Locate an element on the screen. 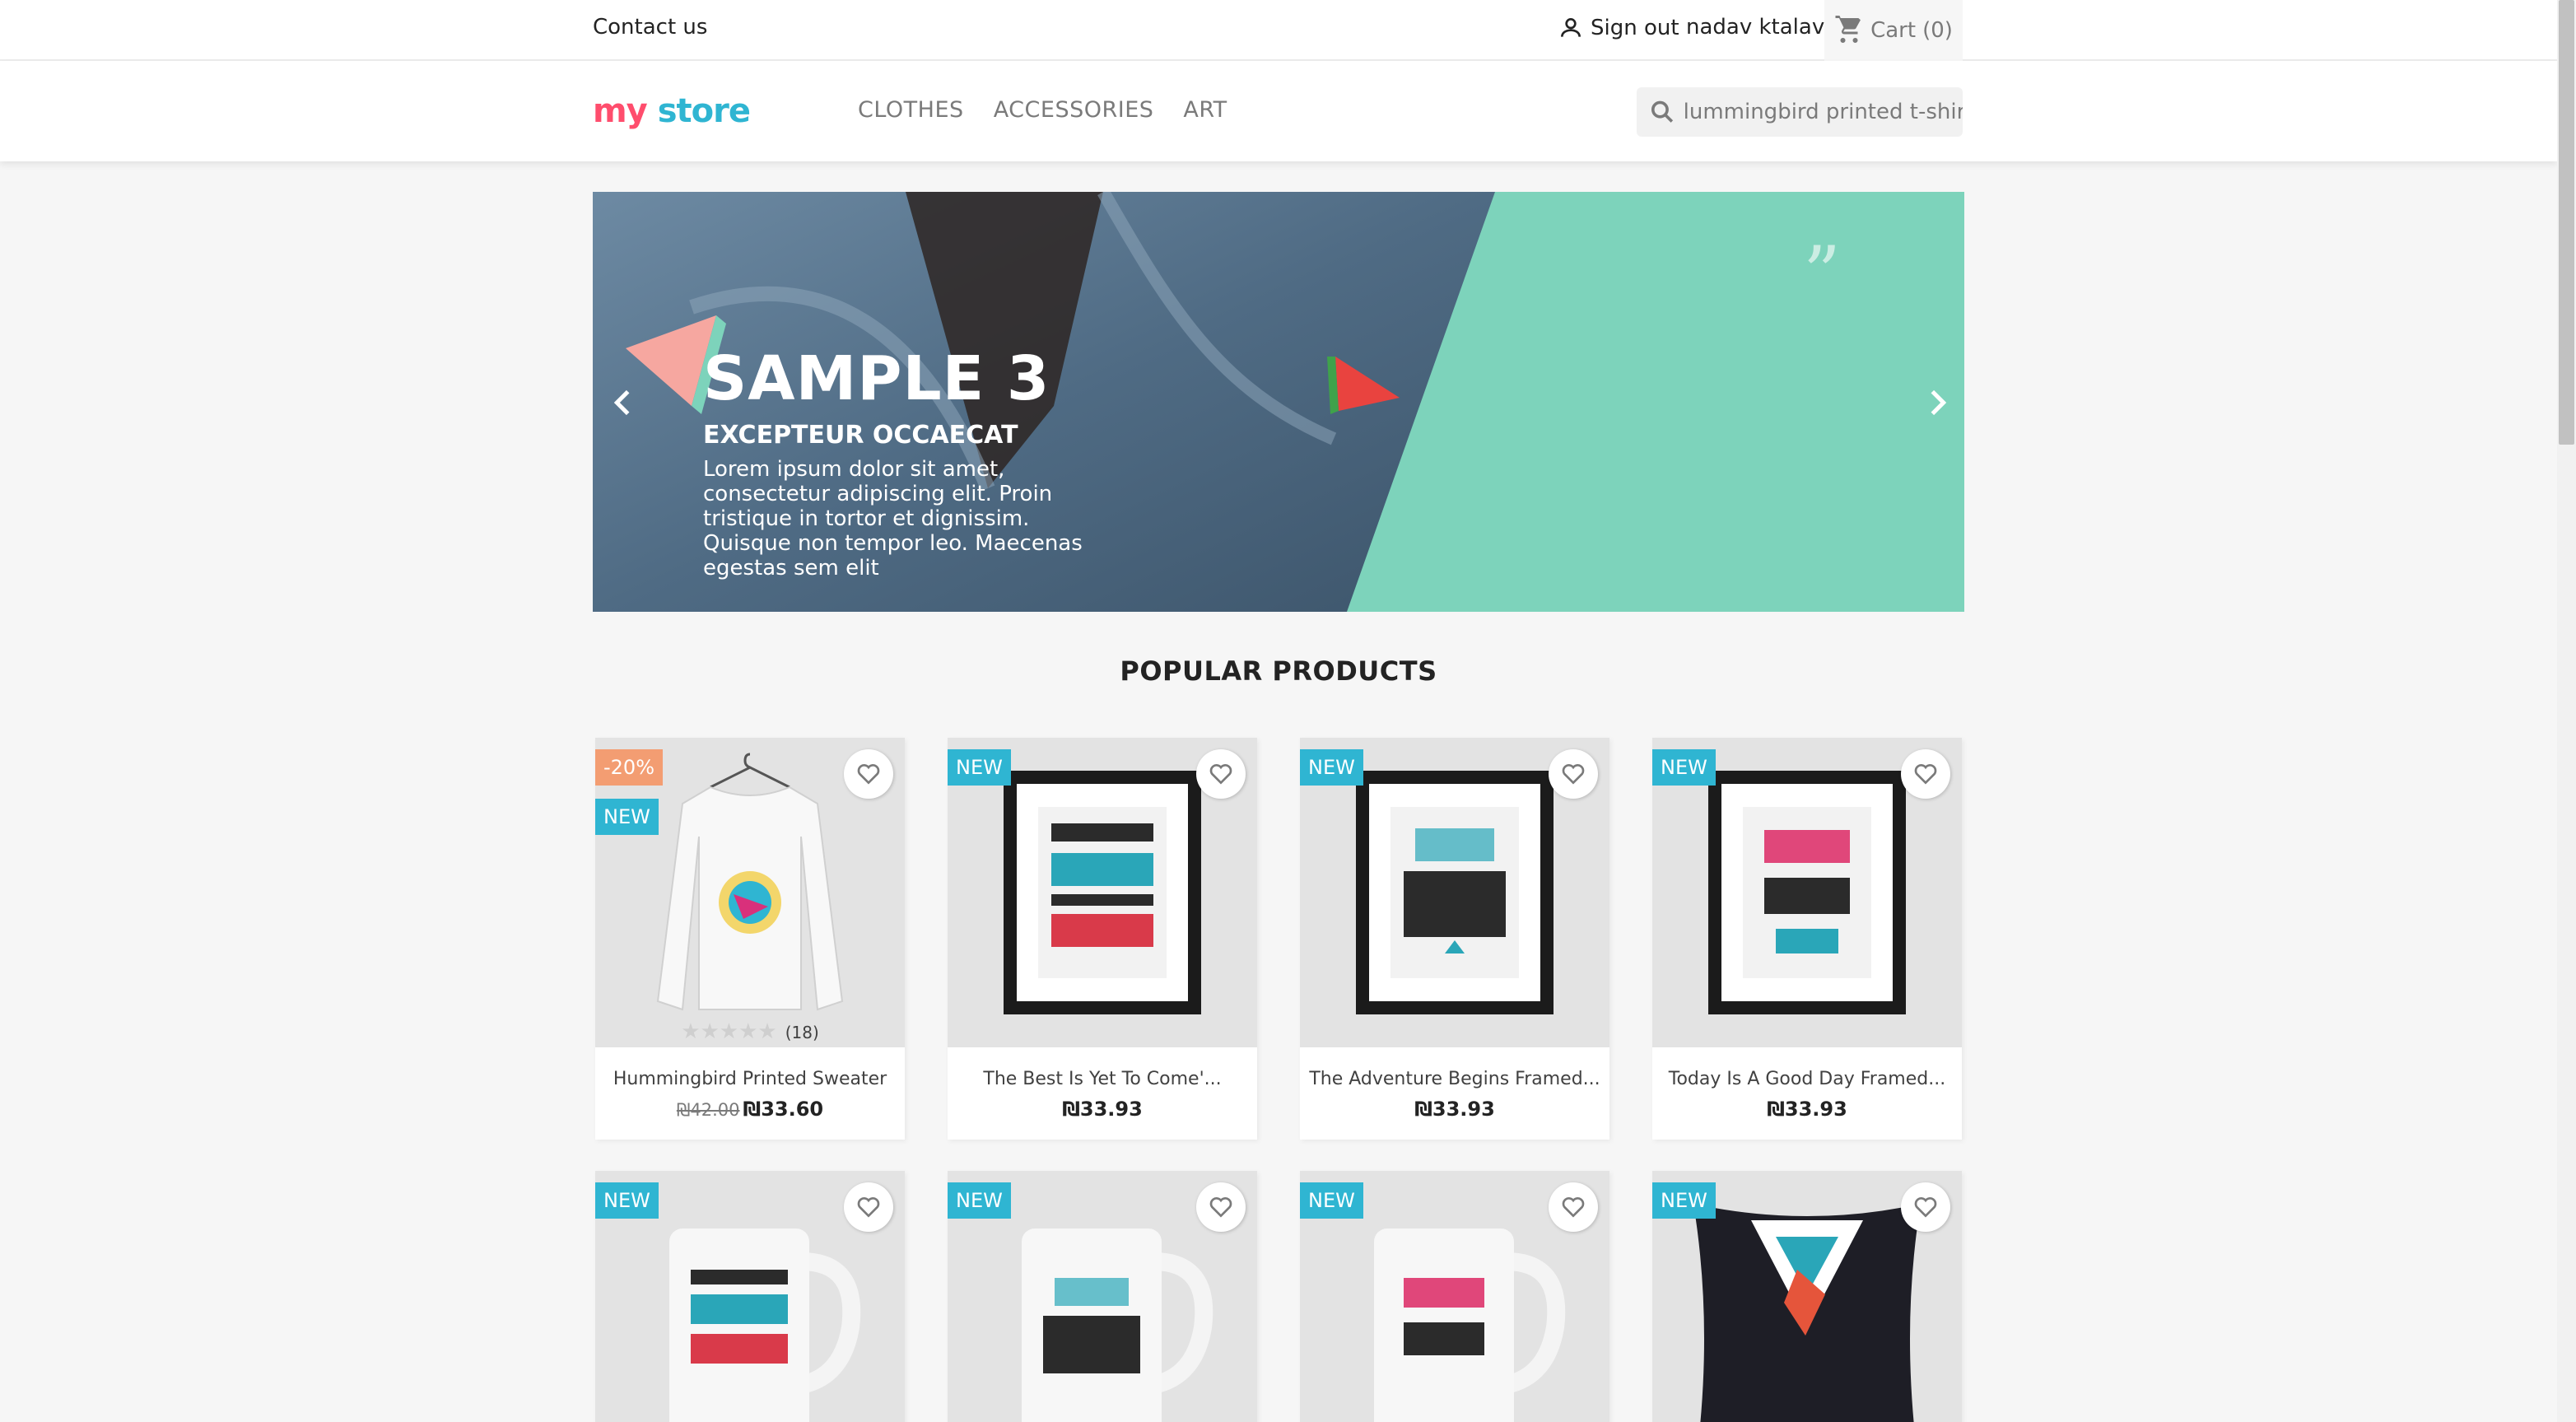 This screenshot has width=2576, height=1422. product-image-frame-adventure: NEW is located at coordinates (1454, 892).